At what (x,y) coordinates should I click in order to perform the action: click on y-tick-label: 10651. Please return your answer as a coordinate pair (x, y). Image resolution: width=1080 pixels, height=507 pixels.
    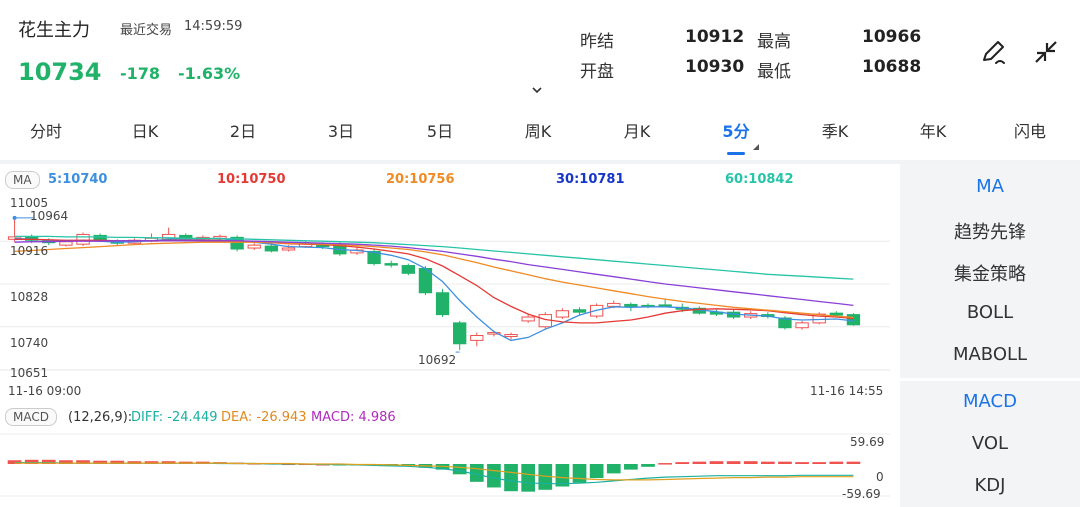
    Looking at the image, I should click on (29, 373).